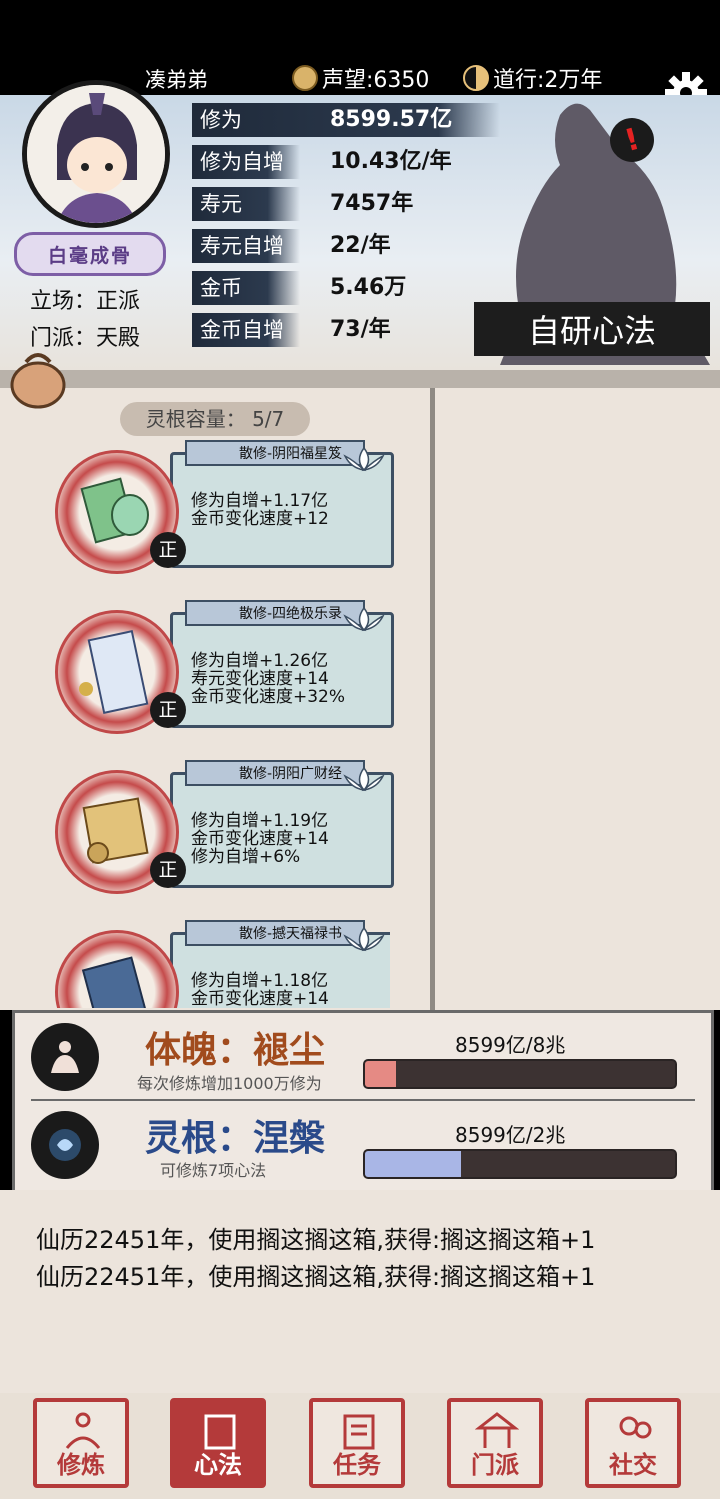  I want to click on spirit-root-progress-fill, so click(413, 1164).